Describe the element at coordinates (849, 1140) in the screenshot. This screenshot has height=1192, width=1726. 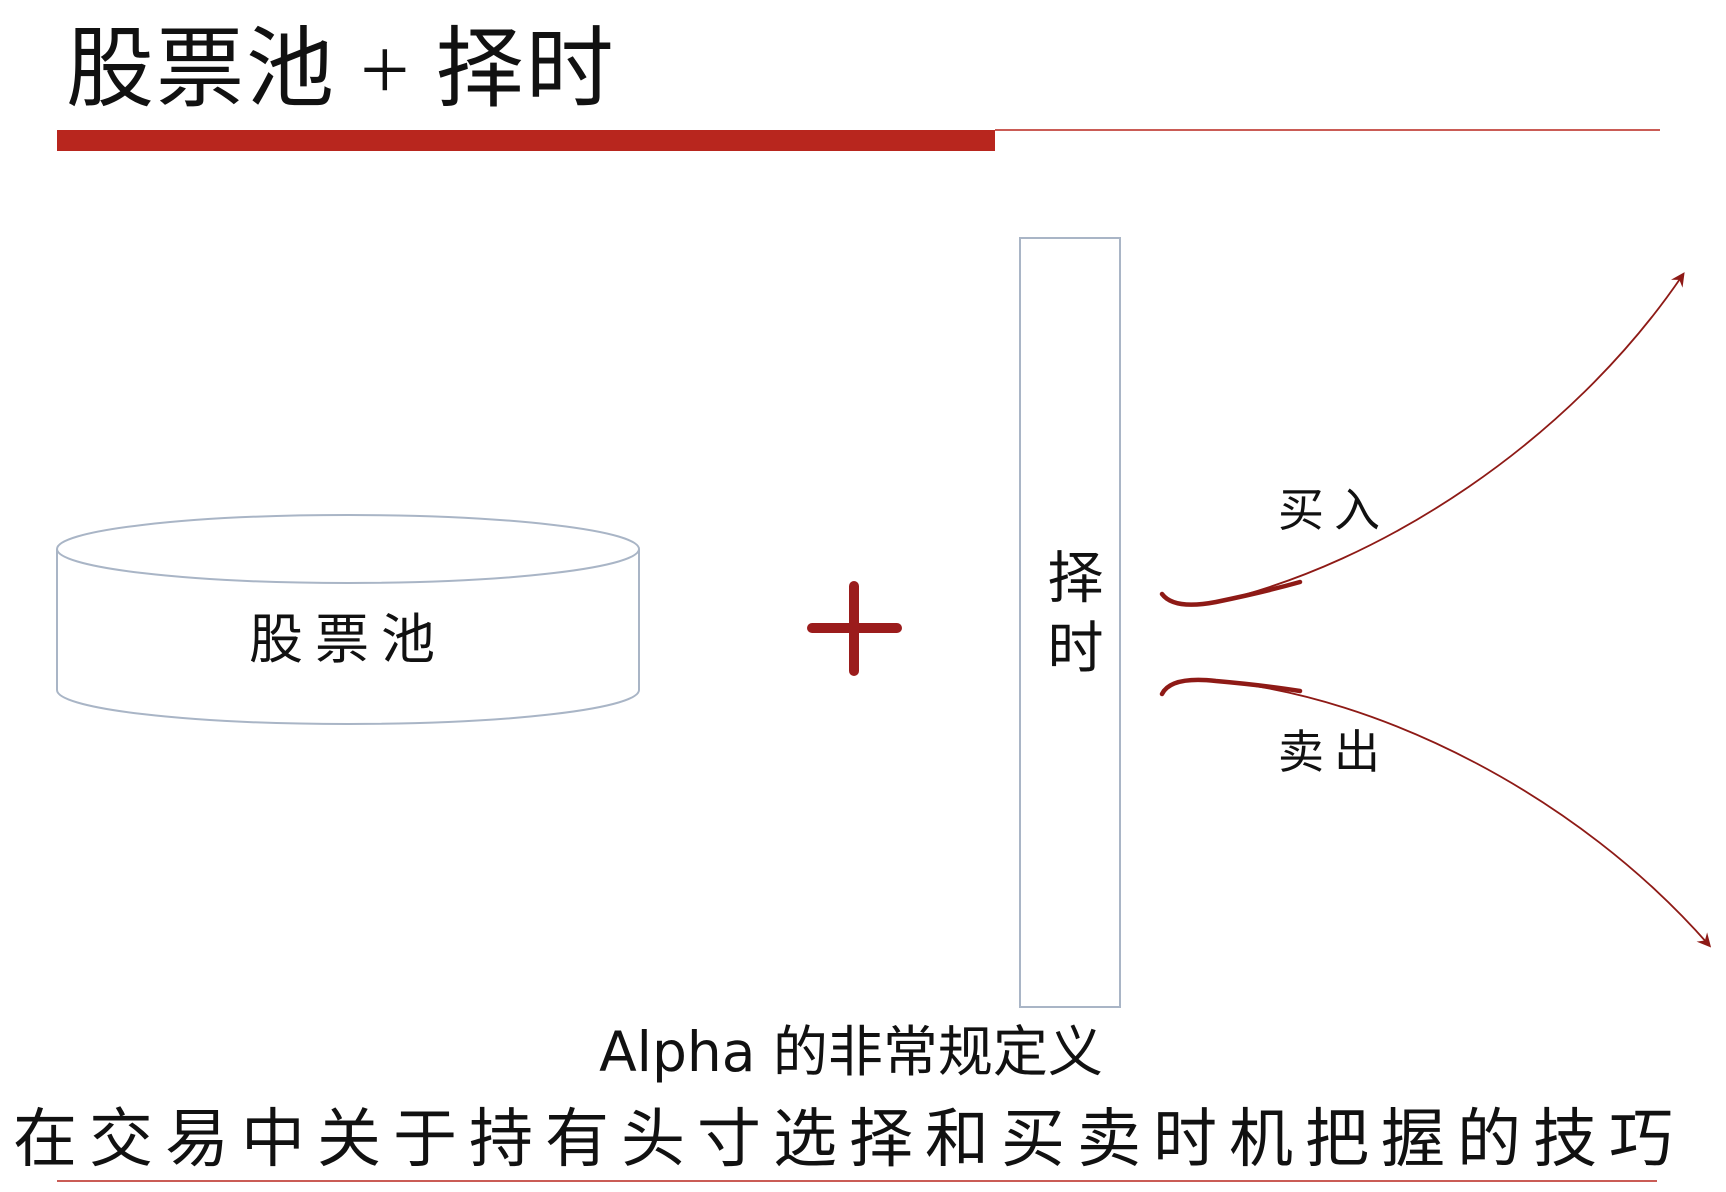
I see `definition-text: 在交易中关于持有头寸选择和买卖时机把握的技巧` at that location.